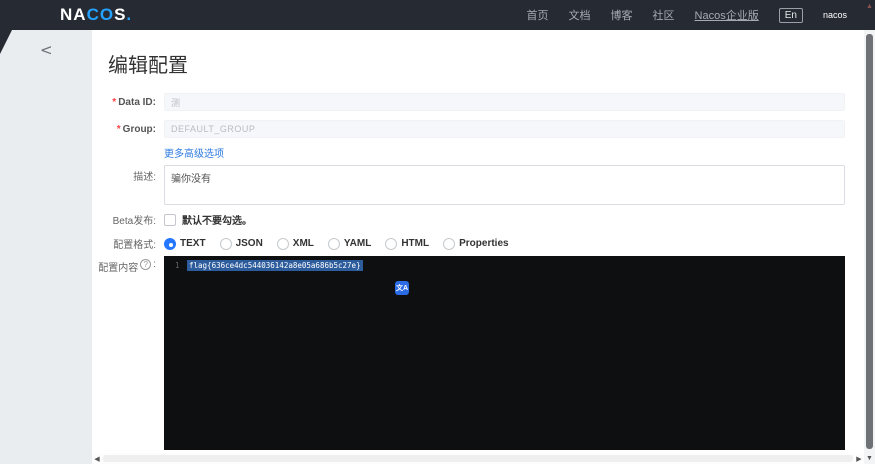 The height and width of the screenshot is (464, 875). What do you see at coordinates (185, 243) in the screenshot?
I see `format-option-text: TEXT` at bounding box center [185, 243].